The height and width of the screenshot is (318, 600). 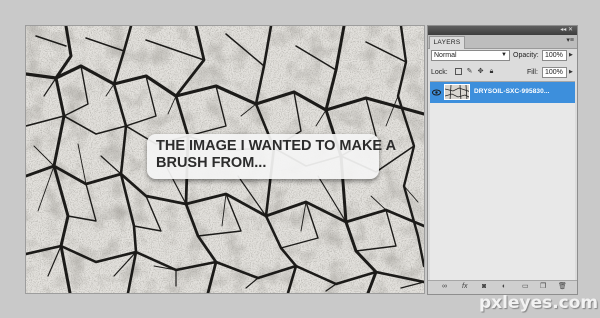 What do you see at coordinates (543, 287) in the screenshot?
I see `new-layer-icon: ❐` at bounding box center [543, 287].